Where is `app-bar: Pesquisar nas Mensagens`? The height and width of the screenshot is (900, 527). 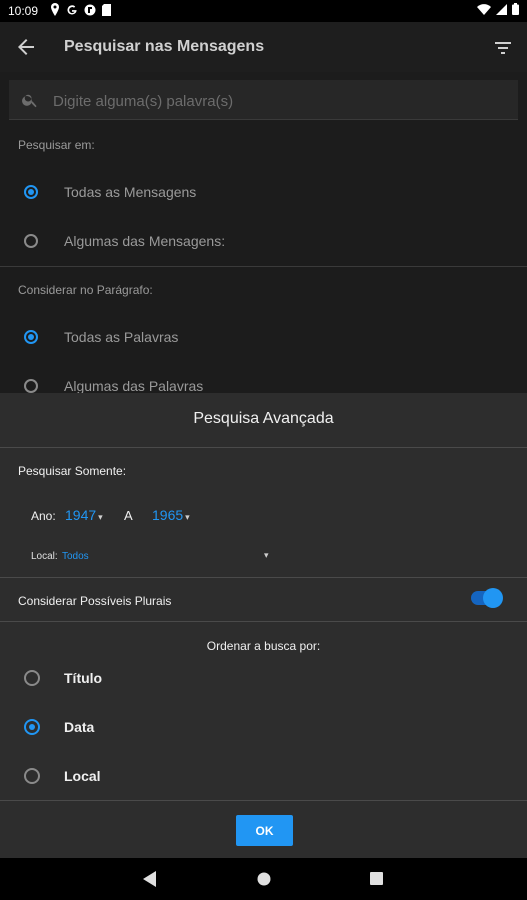
app-bar: Pesquisar nas Mensagens is located at coordinates (263, 47).